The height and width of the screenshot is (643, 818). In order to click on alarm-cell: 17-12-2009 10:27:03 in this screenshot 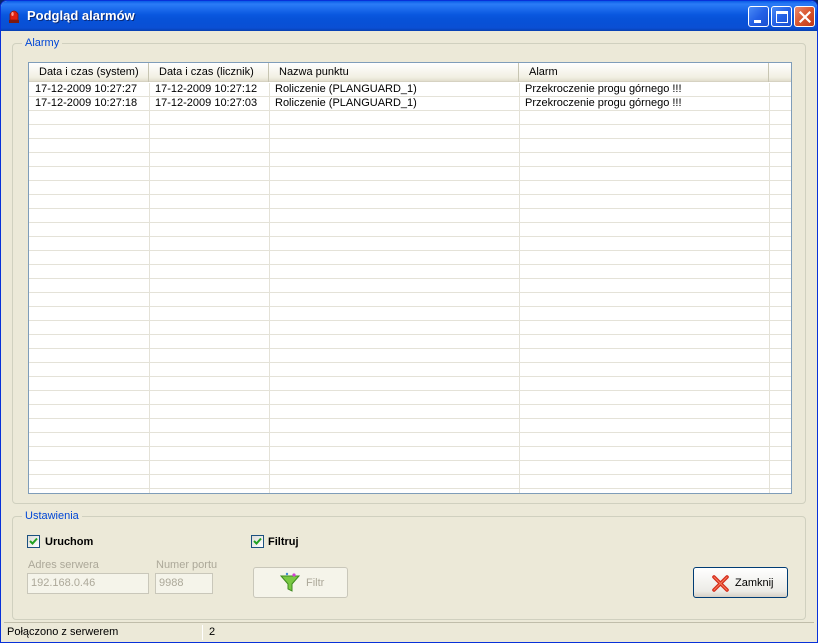, I will do `click(206, 103)`.